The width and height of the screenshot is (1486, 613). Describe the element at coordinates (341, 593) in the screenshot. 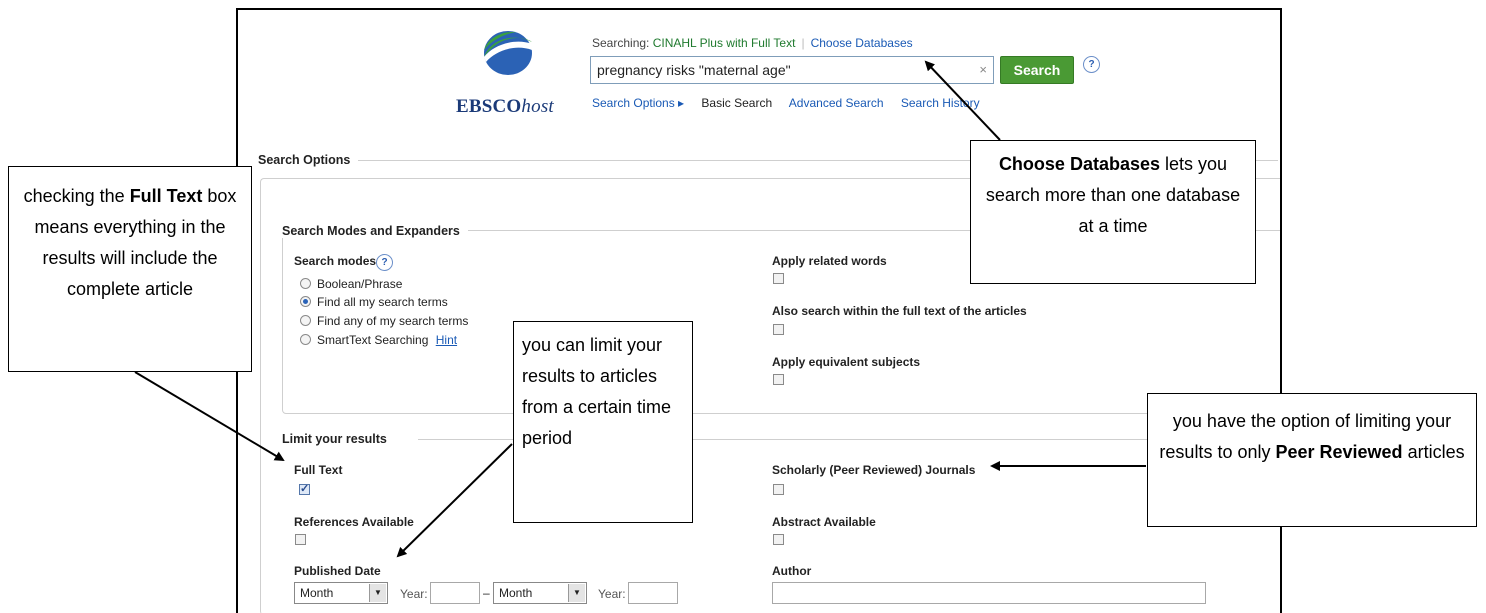

I see `from-month-select: Month ▼` at that location.